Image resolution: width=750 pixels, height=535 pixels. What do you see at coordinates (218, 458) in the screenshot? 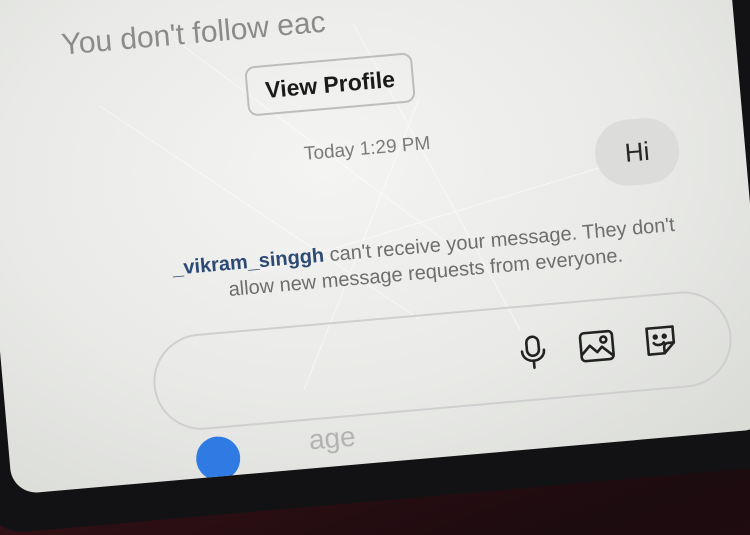
I see `camera-button` at bounding box center [218, 458].